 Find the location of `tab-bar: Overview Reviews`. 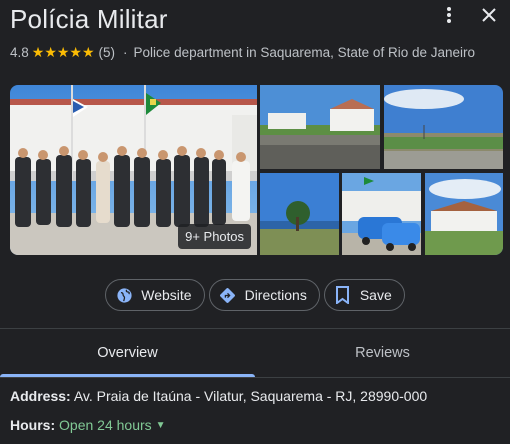

tab-bar: Overview Reviews is located at coordinates (255, 353).